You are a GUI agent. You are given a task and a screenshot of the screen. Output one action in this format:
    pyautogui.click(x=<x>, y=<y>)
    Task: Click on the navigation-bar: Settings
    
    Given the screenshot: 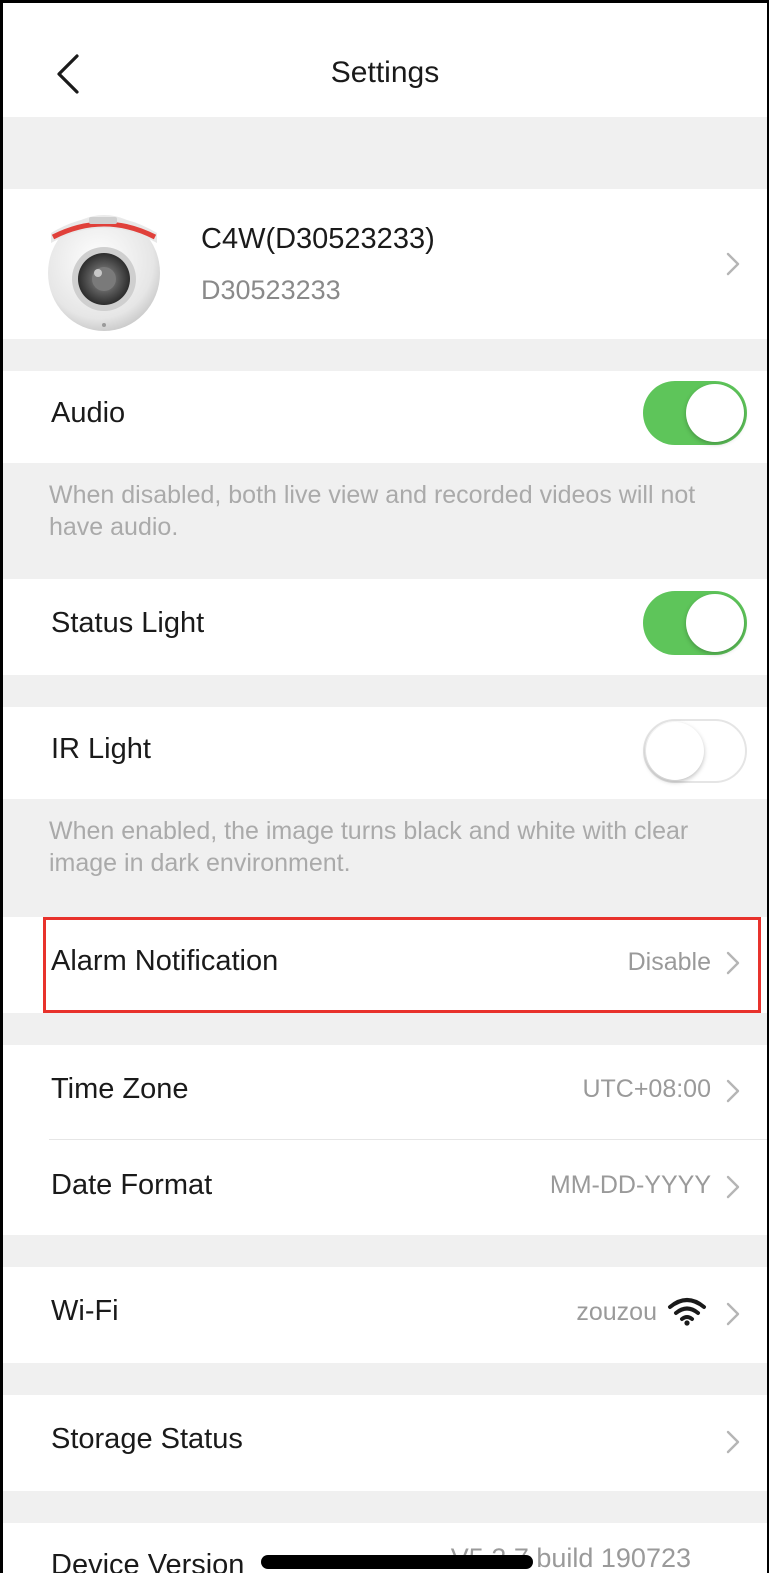 What is the action you would take?
    pyautogui.click(x=385, y=59)
    